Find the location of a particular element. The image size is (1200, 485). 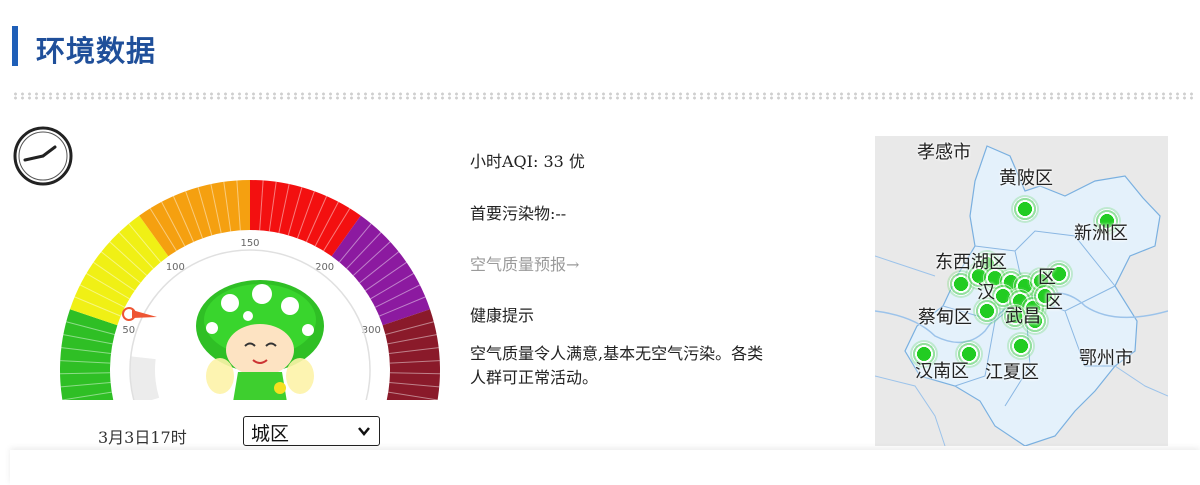

page-title: 环境数据 is located at coordinates (96, 51).